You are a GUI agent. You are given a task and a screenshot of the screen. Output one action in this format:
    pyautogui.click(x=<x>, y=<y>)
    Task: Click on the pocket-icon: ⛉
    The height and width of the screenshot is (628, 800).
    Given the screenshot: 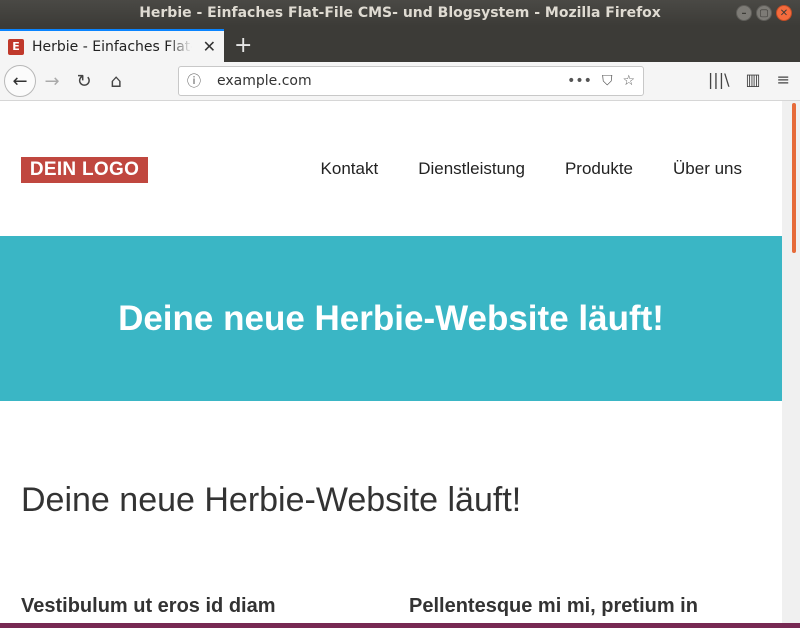 What is the action you would take?
    pyautogui.click(x=607, y=81)
    